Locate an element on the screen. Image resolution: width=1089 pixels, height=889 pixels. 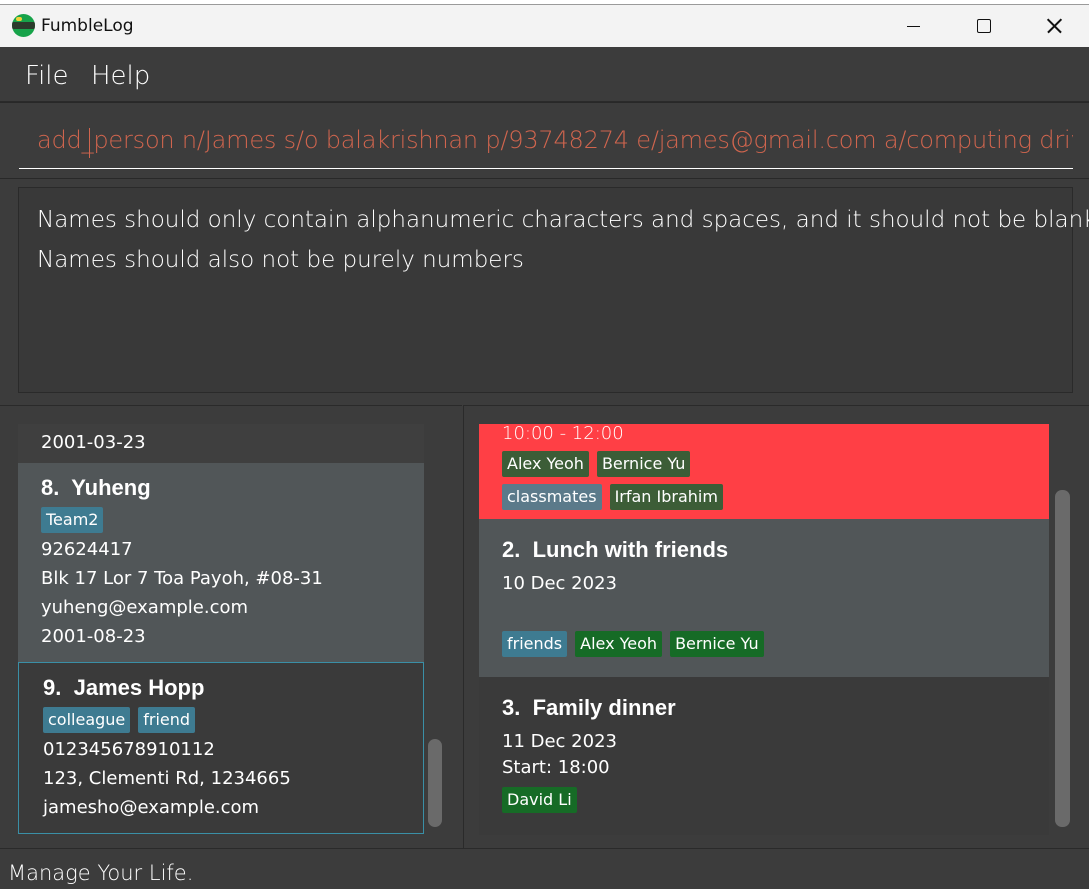
person-list-scrollbar is located at coordinates (435, 783).